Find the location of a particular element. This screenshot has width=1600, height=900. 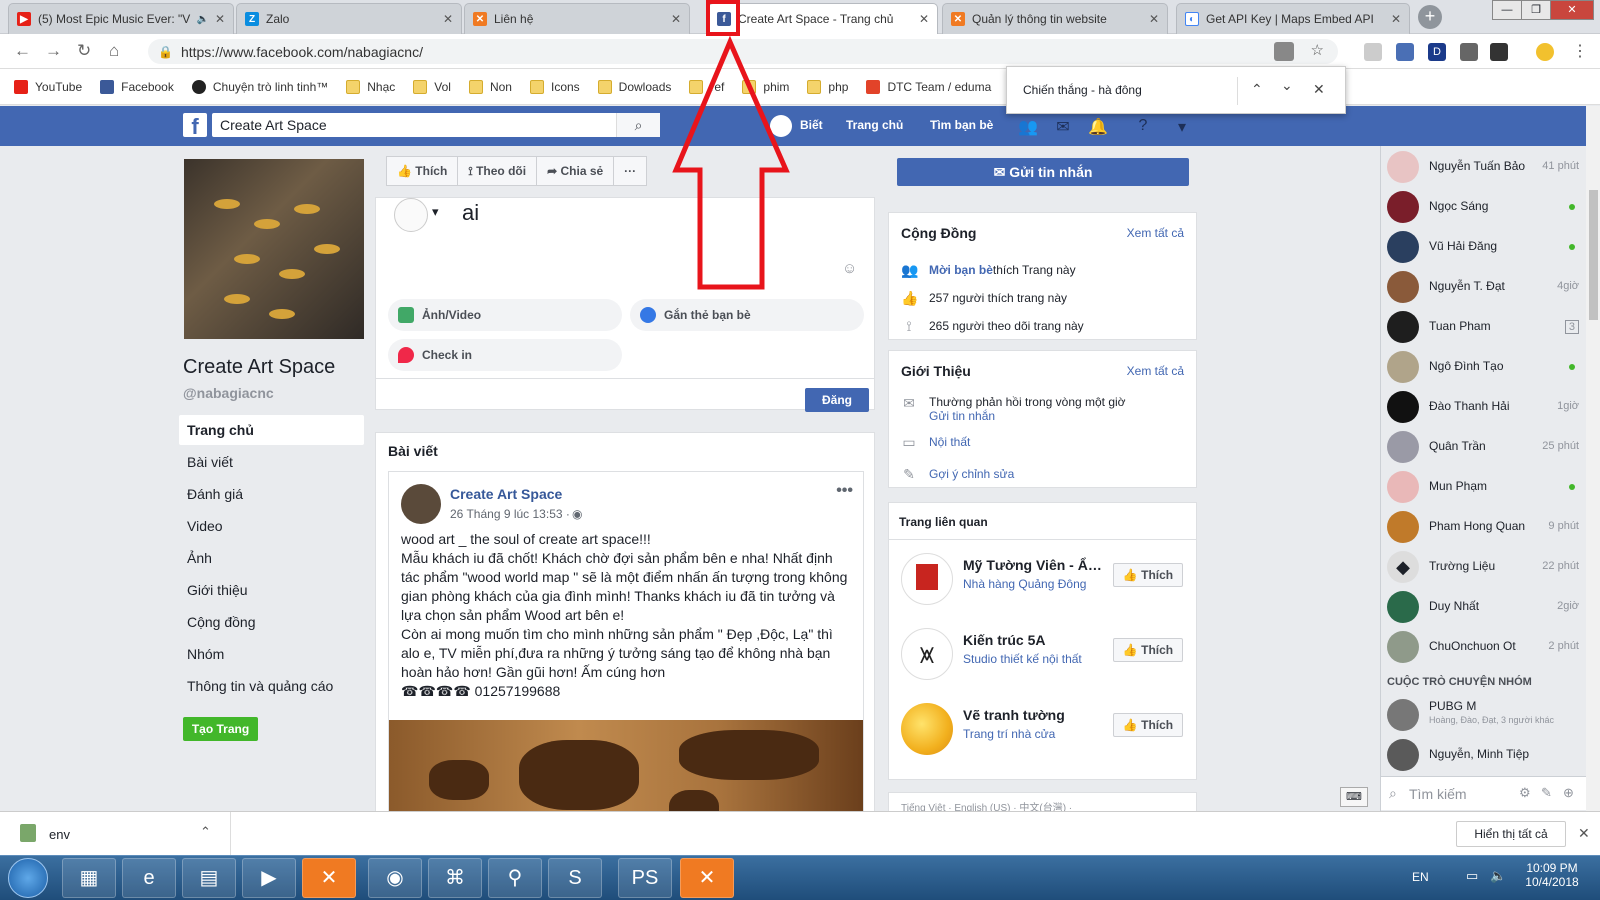

nav-profile: Biết is located at coordinates (811, 125).